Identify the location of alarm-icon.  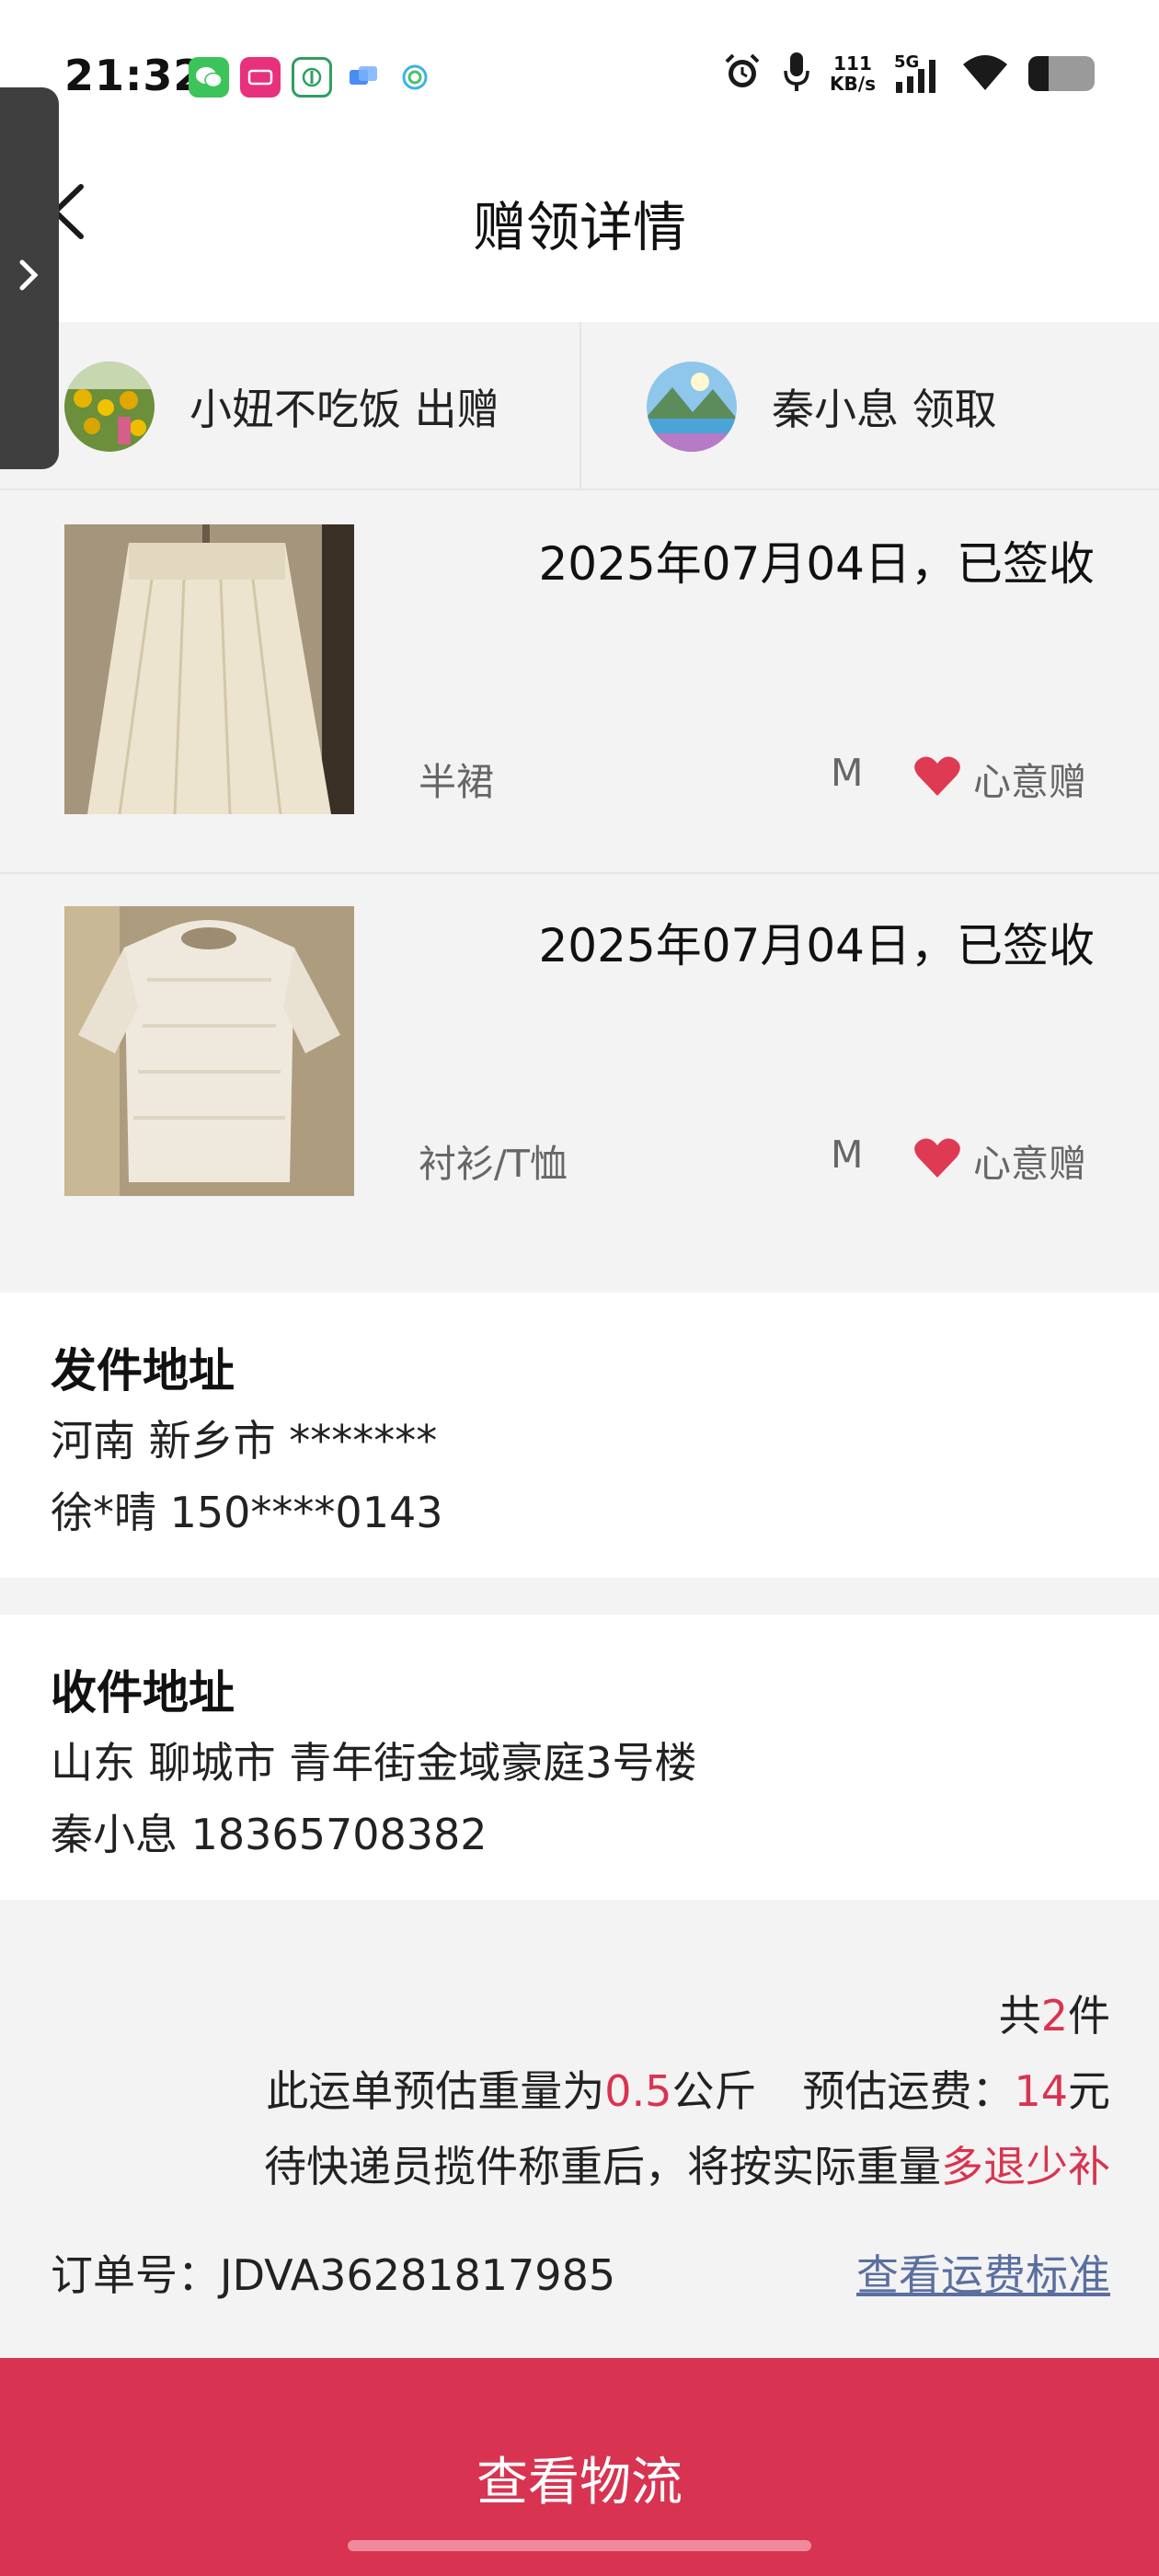
(742, 74).